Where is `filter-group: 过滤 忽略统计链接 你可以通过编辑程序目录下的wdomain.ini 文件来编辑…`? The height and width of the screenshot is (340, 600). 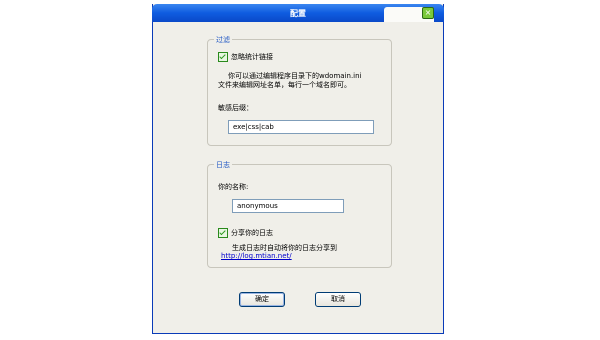
filter-group: 过滤 忽略统计链接 你可以通过编辑程序目录下的wdomain.ini 文件来编辑… is located at coordinates (299, 90).